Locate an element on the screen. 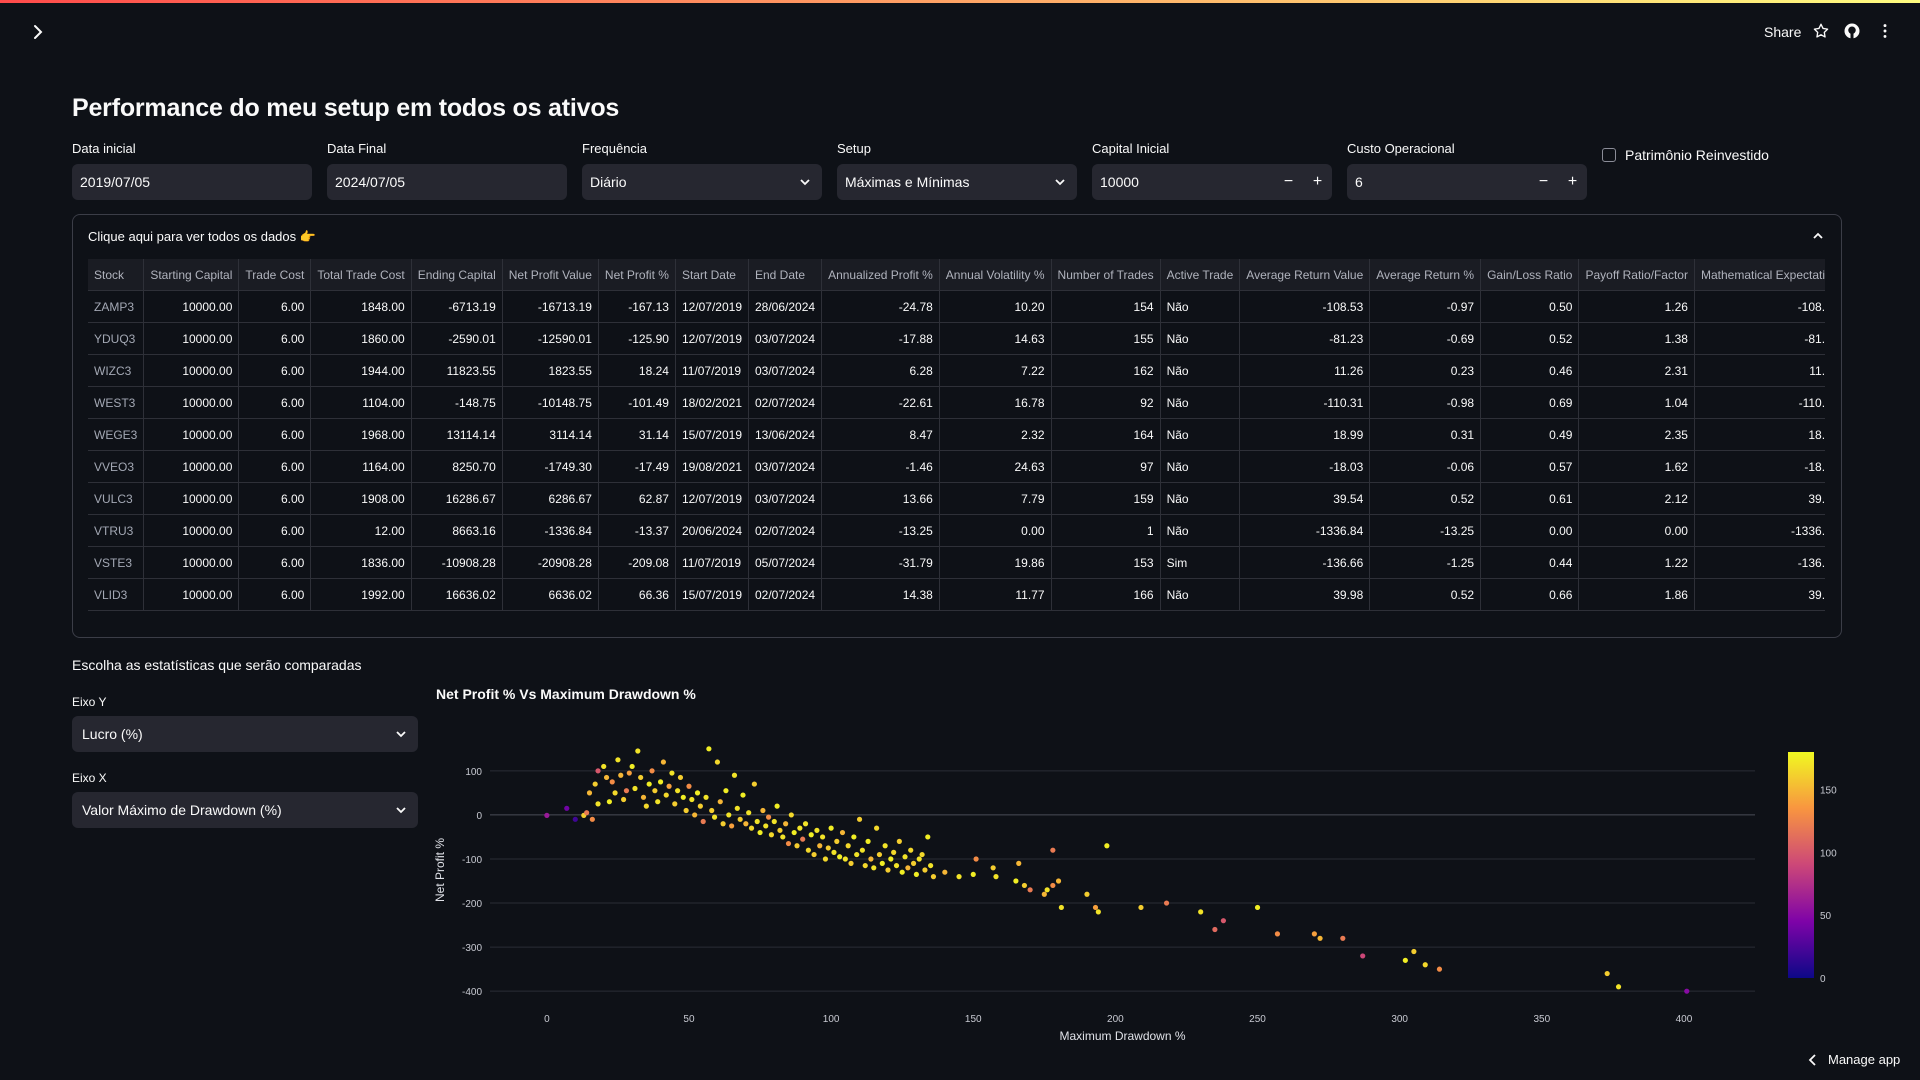 The image size is (1920, 1080). expander-header: Clique aqui para ver todos os dados 👉 is located at coordinates (202, 237).